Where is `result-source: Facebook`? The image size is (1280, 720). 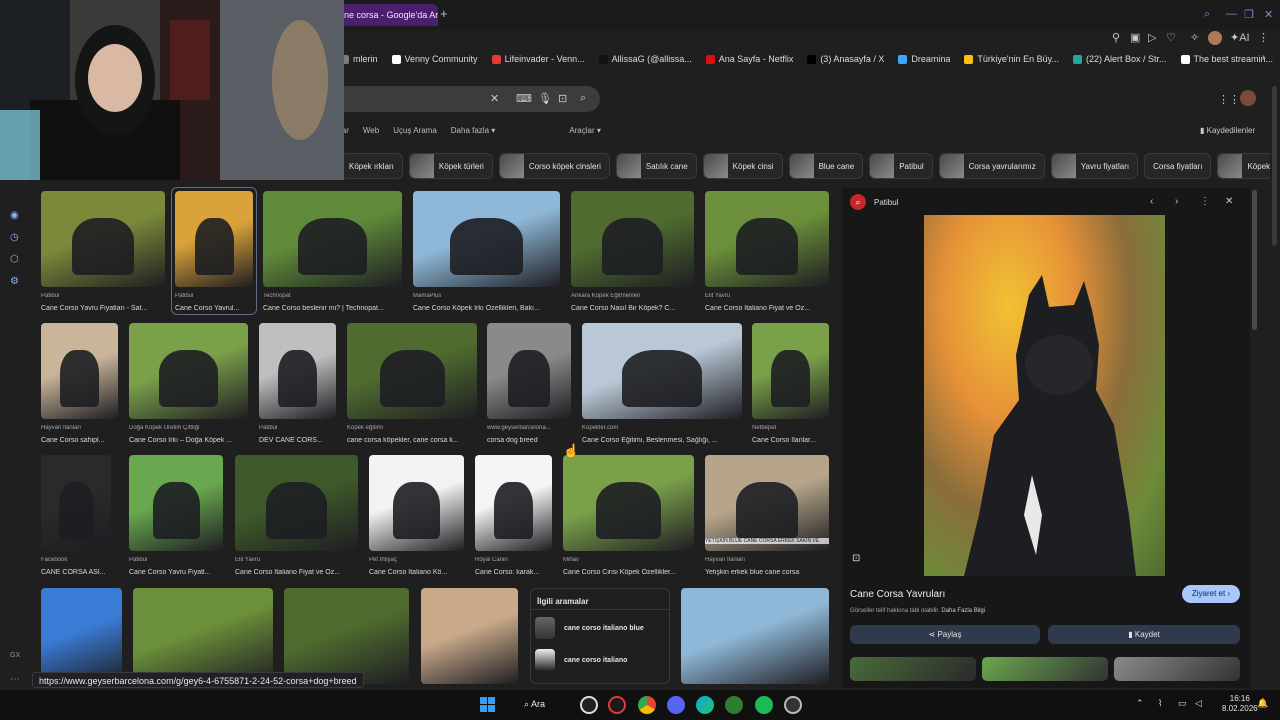
result-source: Facebook is located at coordinates (81, 560).